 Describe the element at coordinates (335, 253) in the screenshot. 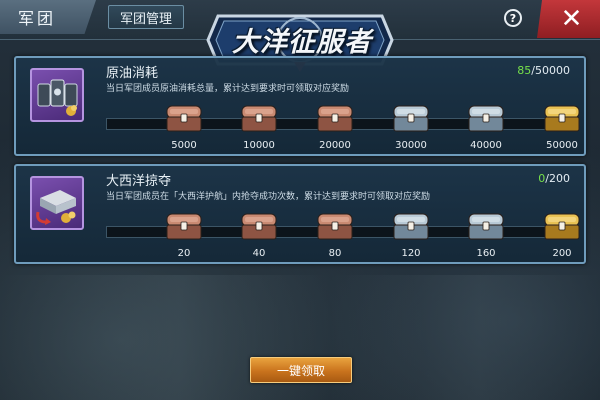

I see `milestone-label: 80` at that location.